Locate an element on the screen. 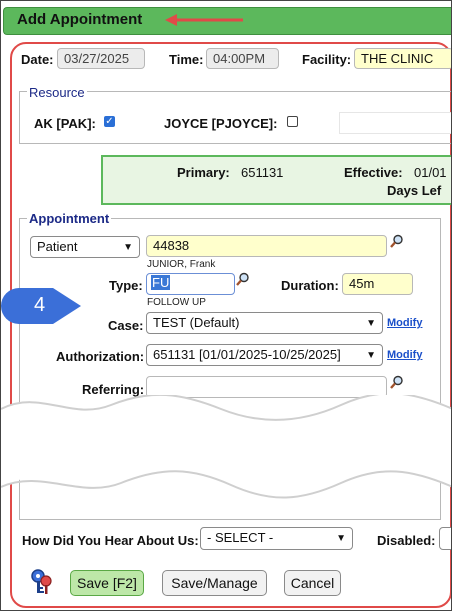  facility-label: Facility: is located at coordinates (327, 59).